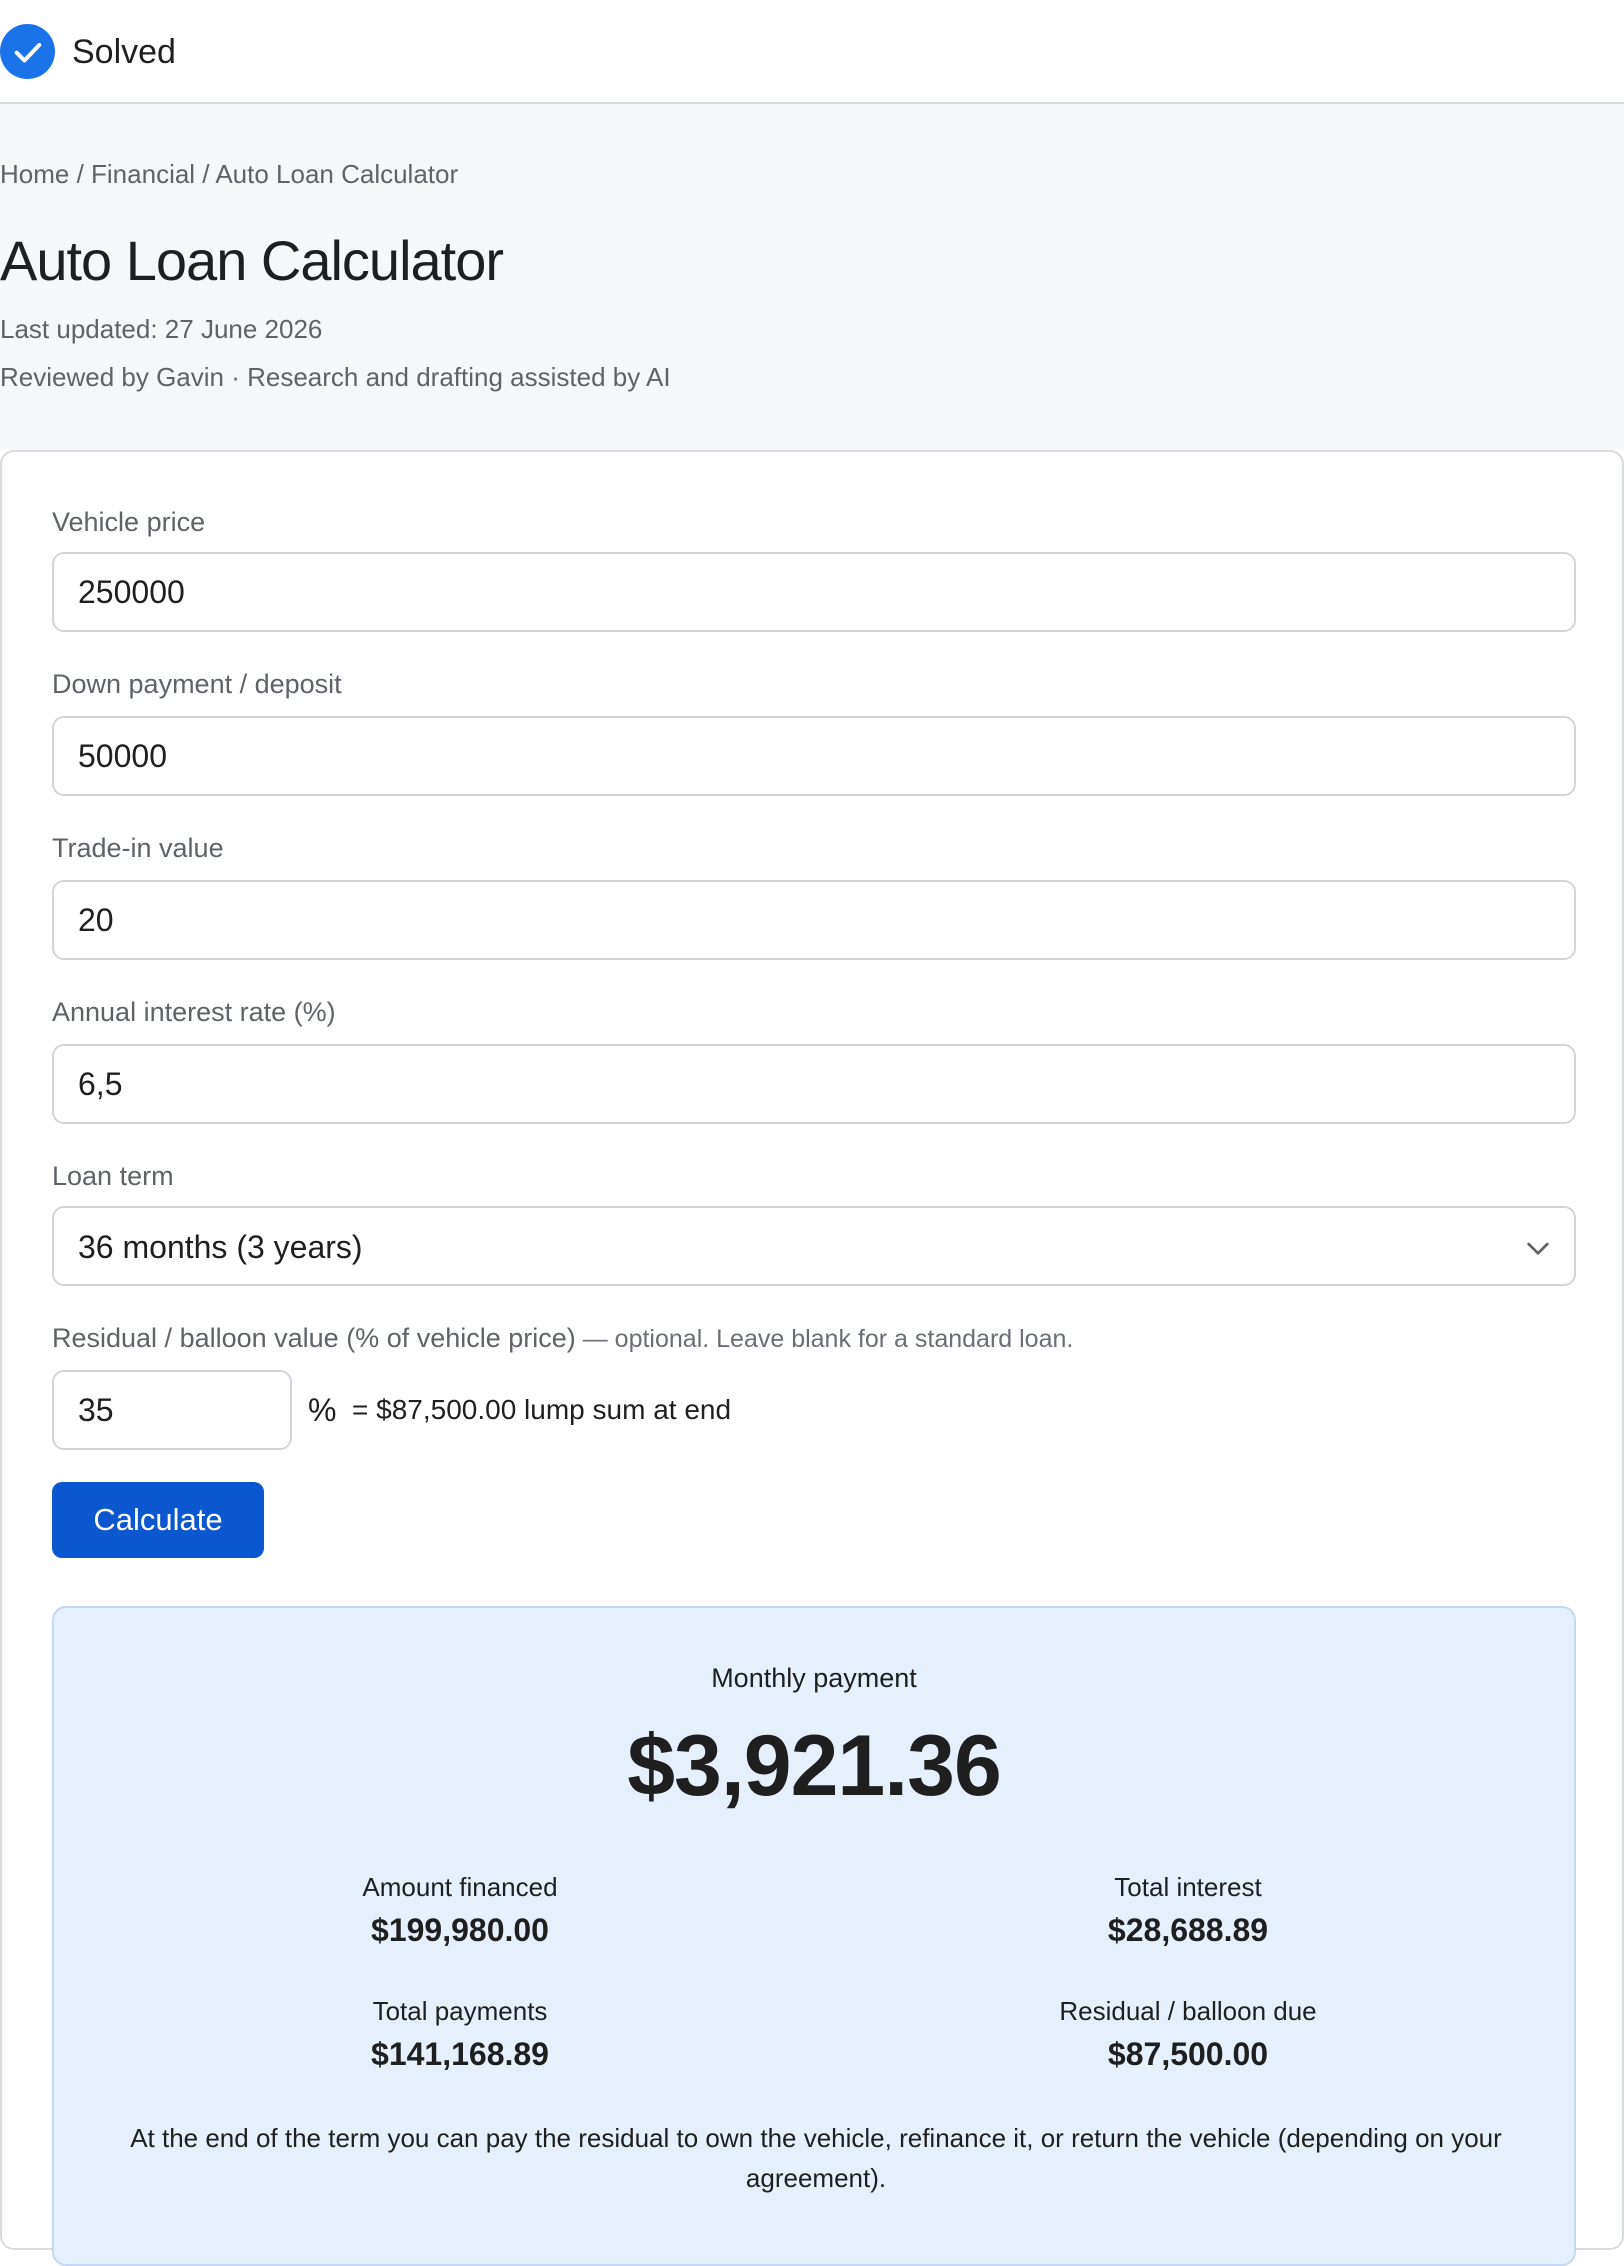  Describe the element at coordinates (161, 329) in the screenshot. I see `last-updated: Last updated: 27 June 2026` at that location.